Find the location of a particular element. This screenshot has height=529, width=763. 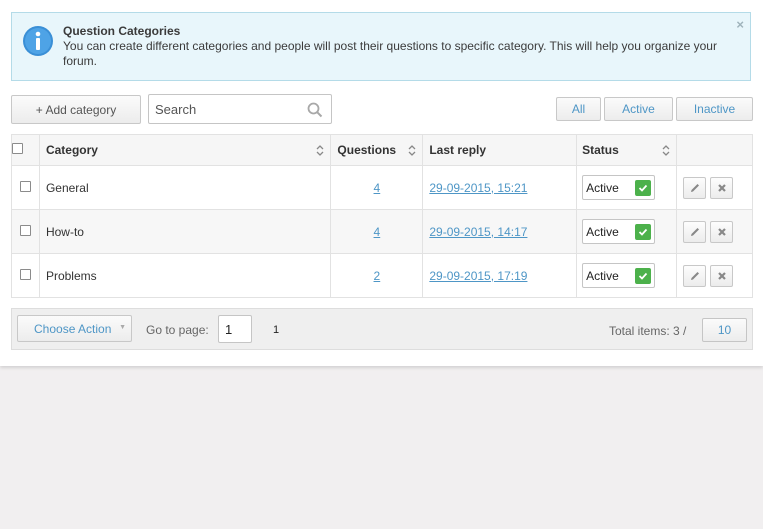

add-category-button: + Add category is located at coordinates (76, 109).